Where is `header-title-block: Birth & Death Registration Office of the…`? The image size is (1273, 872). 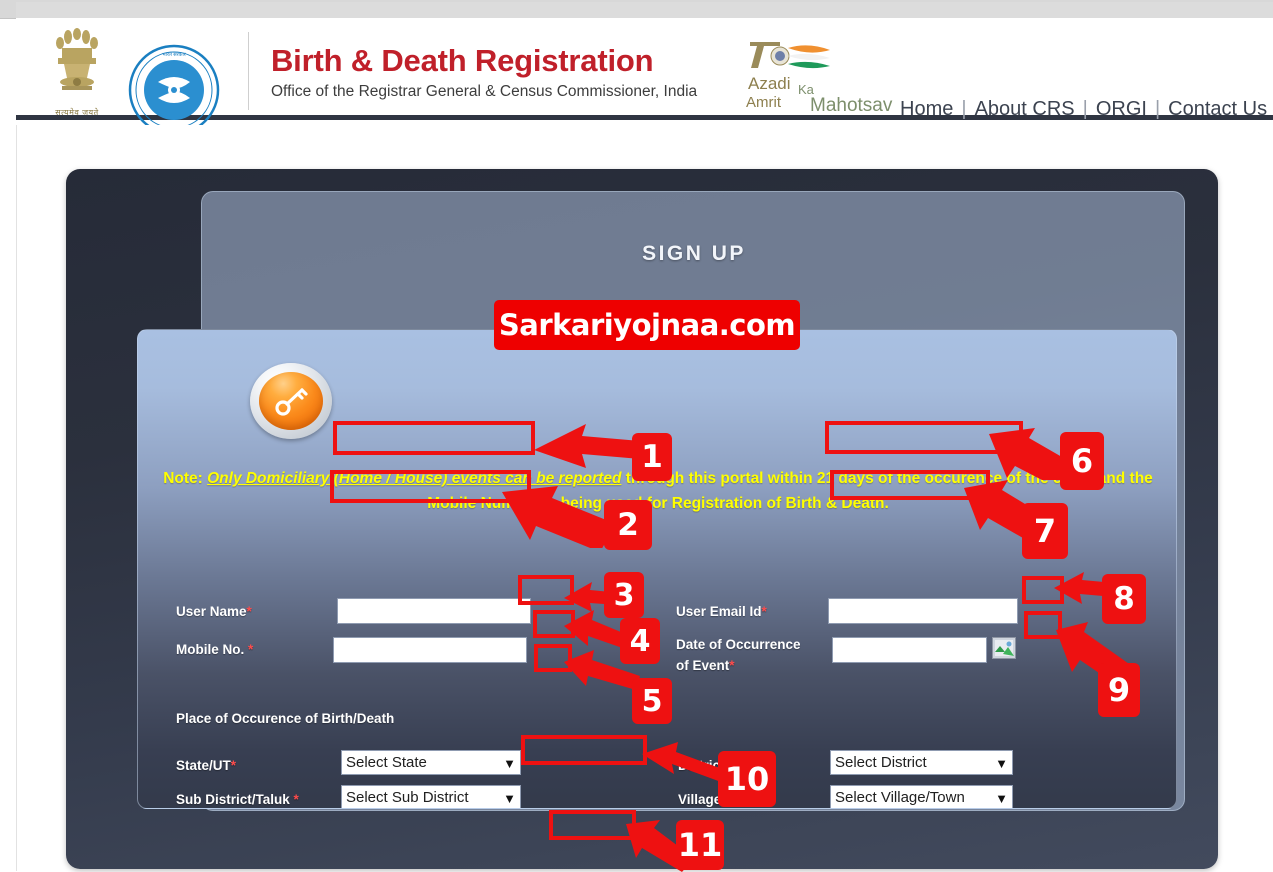
header-title-block: Birth & Death Registration Office of the… is located at coordinates (484, 72).